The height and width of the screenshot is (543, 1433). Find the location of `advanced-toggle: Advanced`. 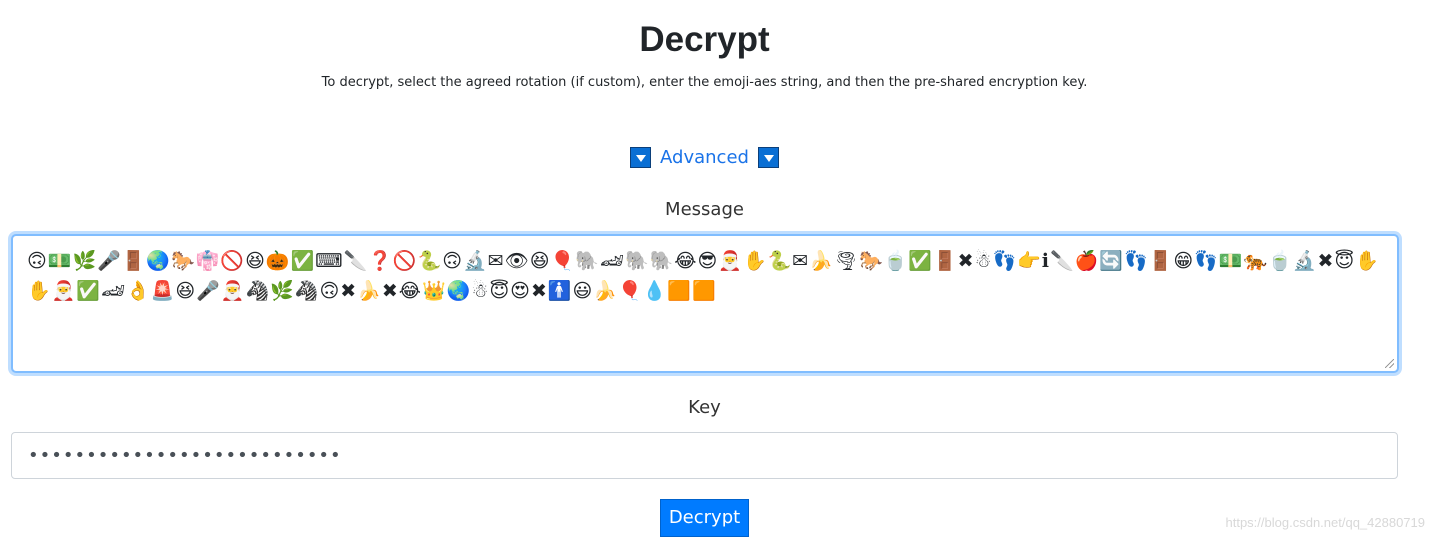

advanced-toggle: Advanced is located at coordinates (704, 157).